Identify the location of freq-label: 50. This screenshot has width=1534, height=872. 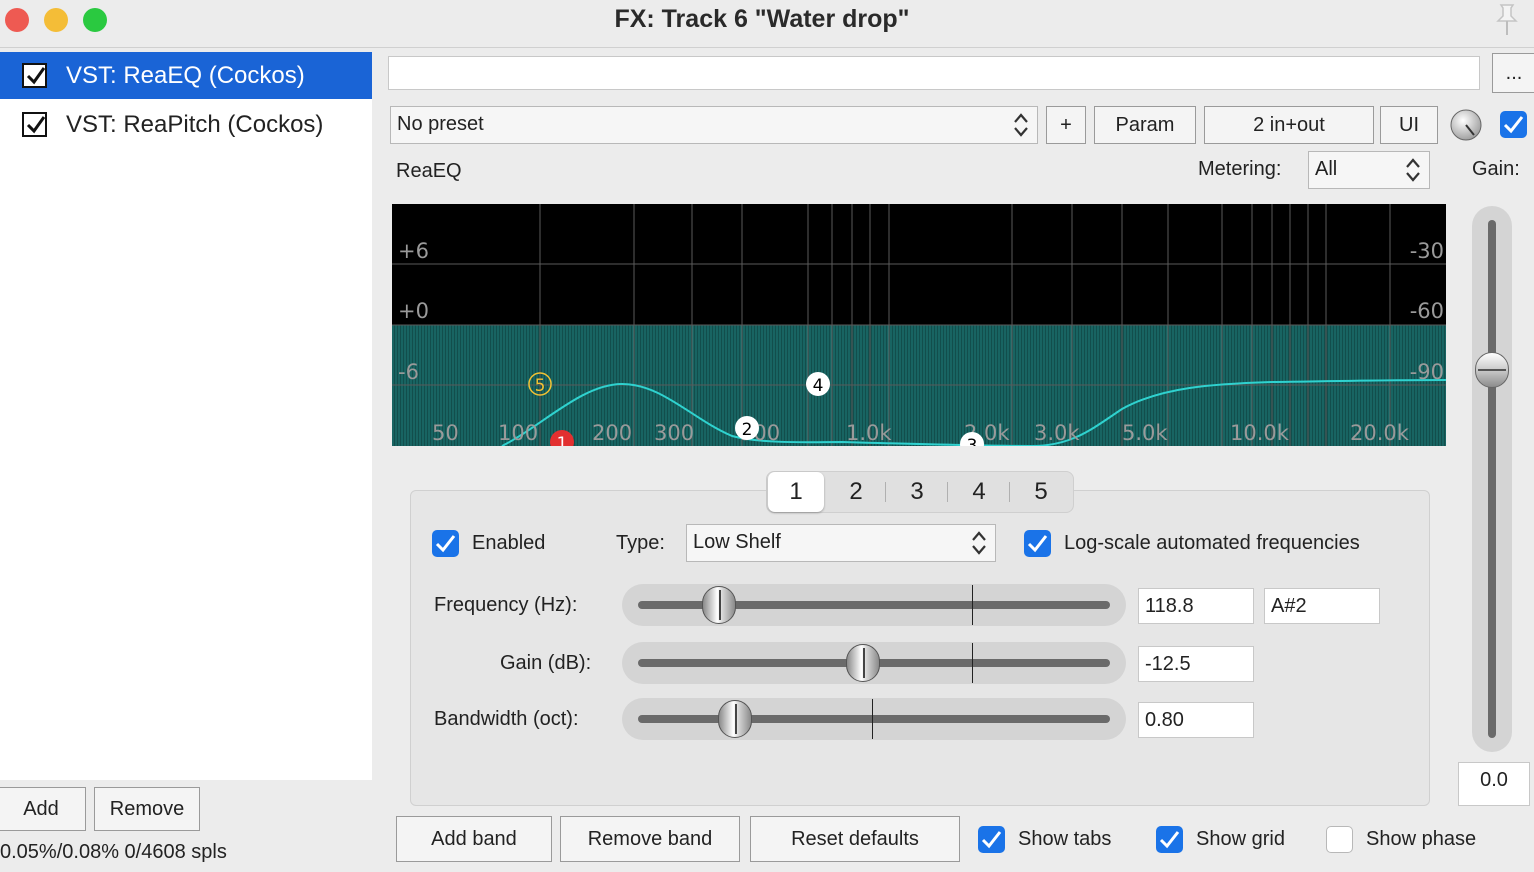
(445, 433).